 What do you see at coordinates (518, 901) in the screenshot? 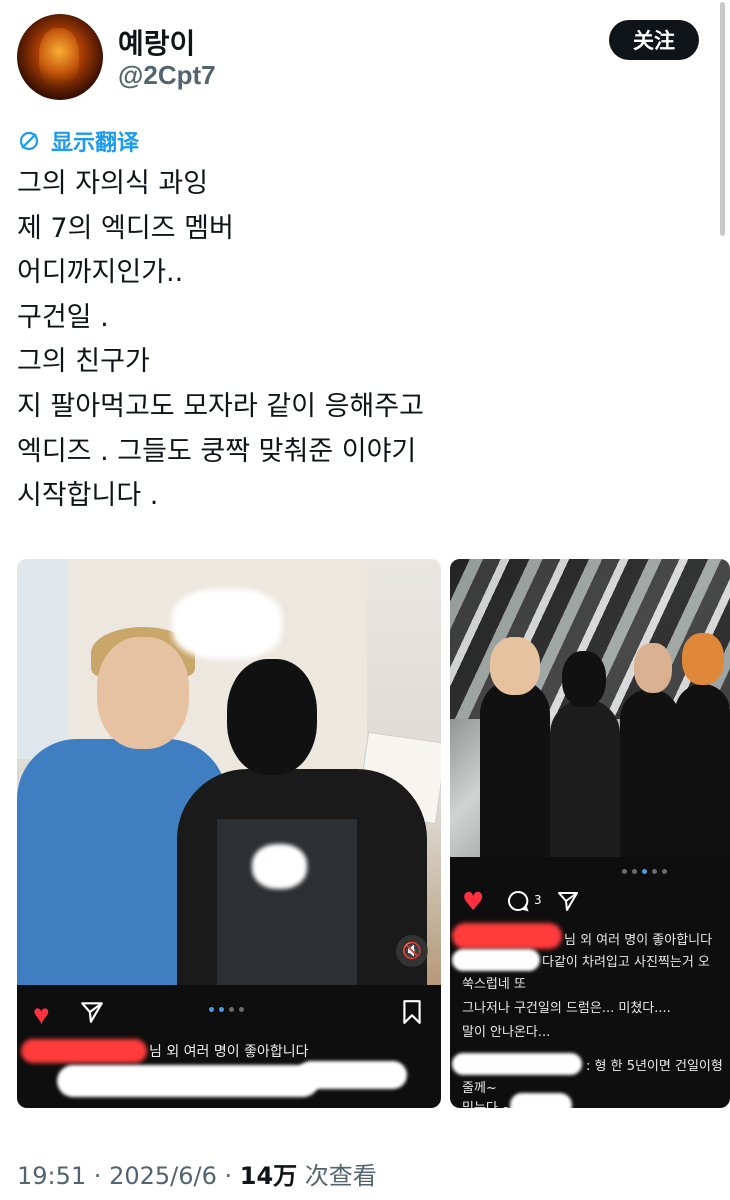
I see `comment-icon` at bounding box center [518, 901].